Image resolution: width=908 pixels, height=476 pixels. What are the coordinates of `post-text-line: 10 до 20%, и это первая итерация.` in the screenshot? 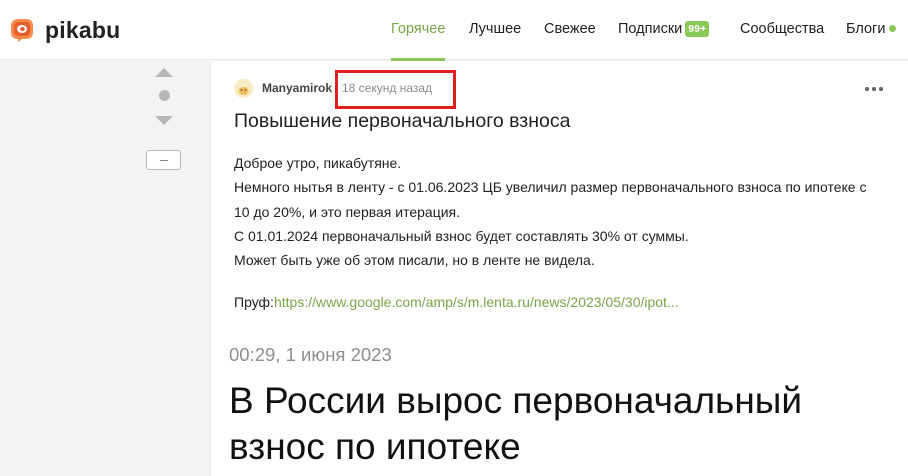 It's located at (347, 211).